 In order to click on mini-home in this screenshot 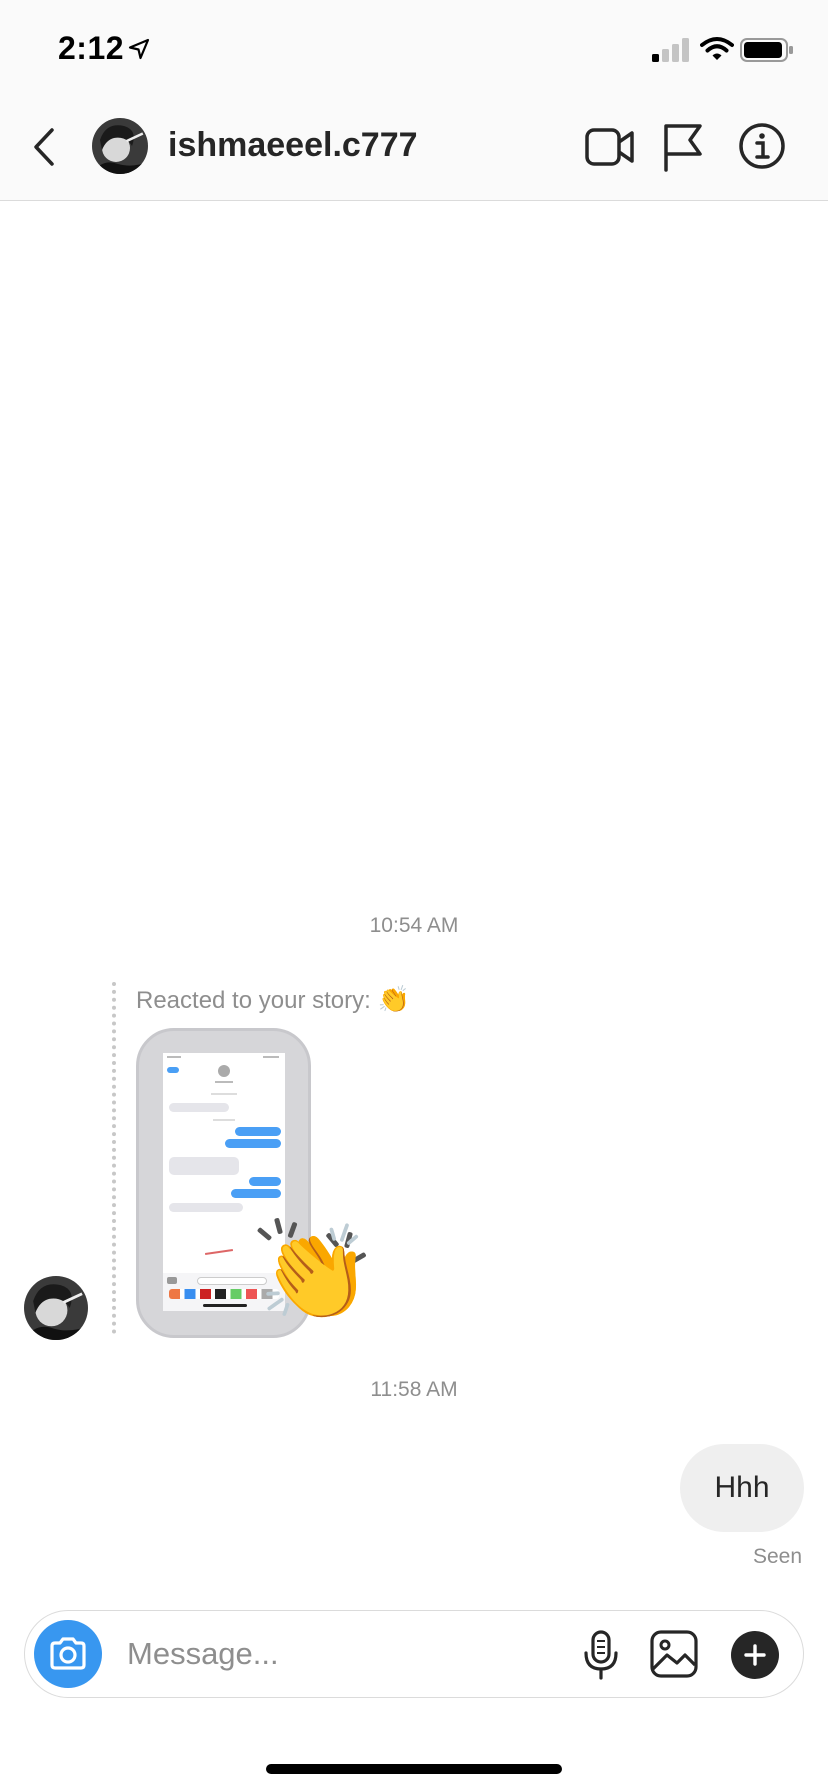, I will do `click(225, 1305)`.